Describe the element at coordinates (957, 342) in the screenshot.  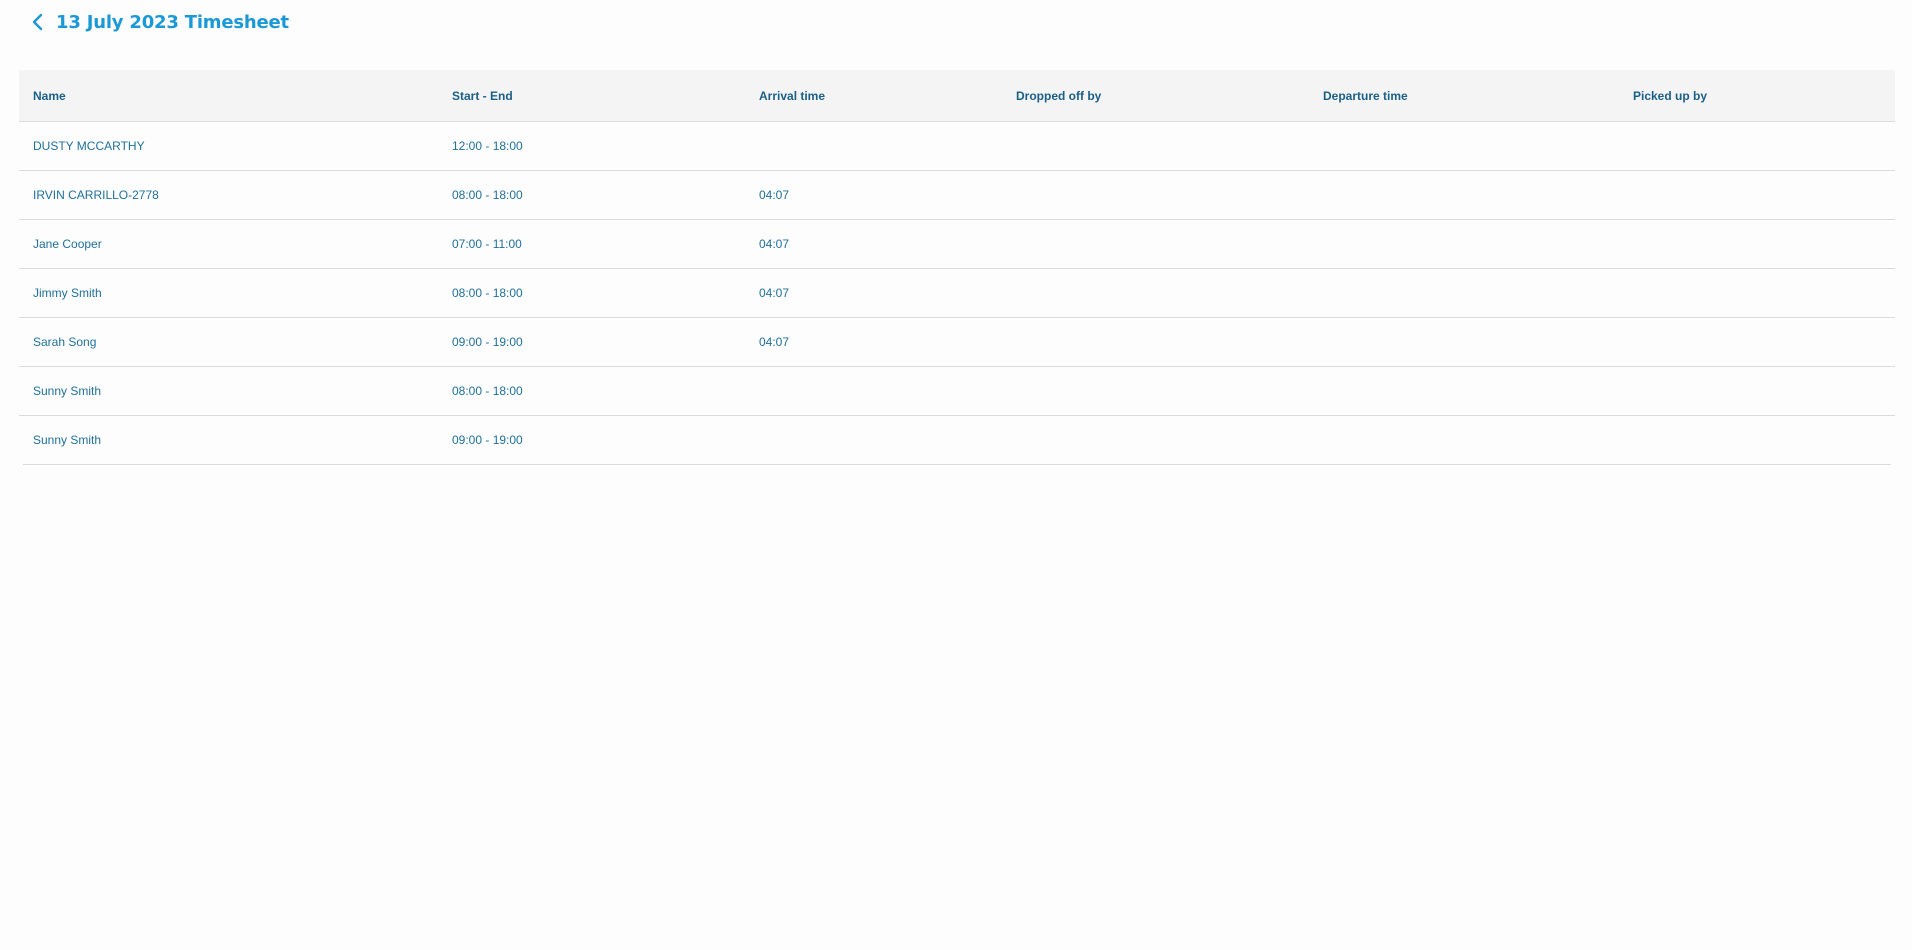
I see `table-row: Sarah Song 09:00 - 19:00 04:07` at that location.